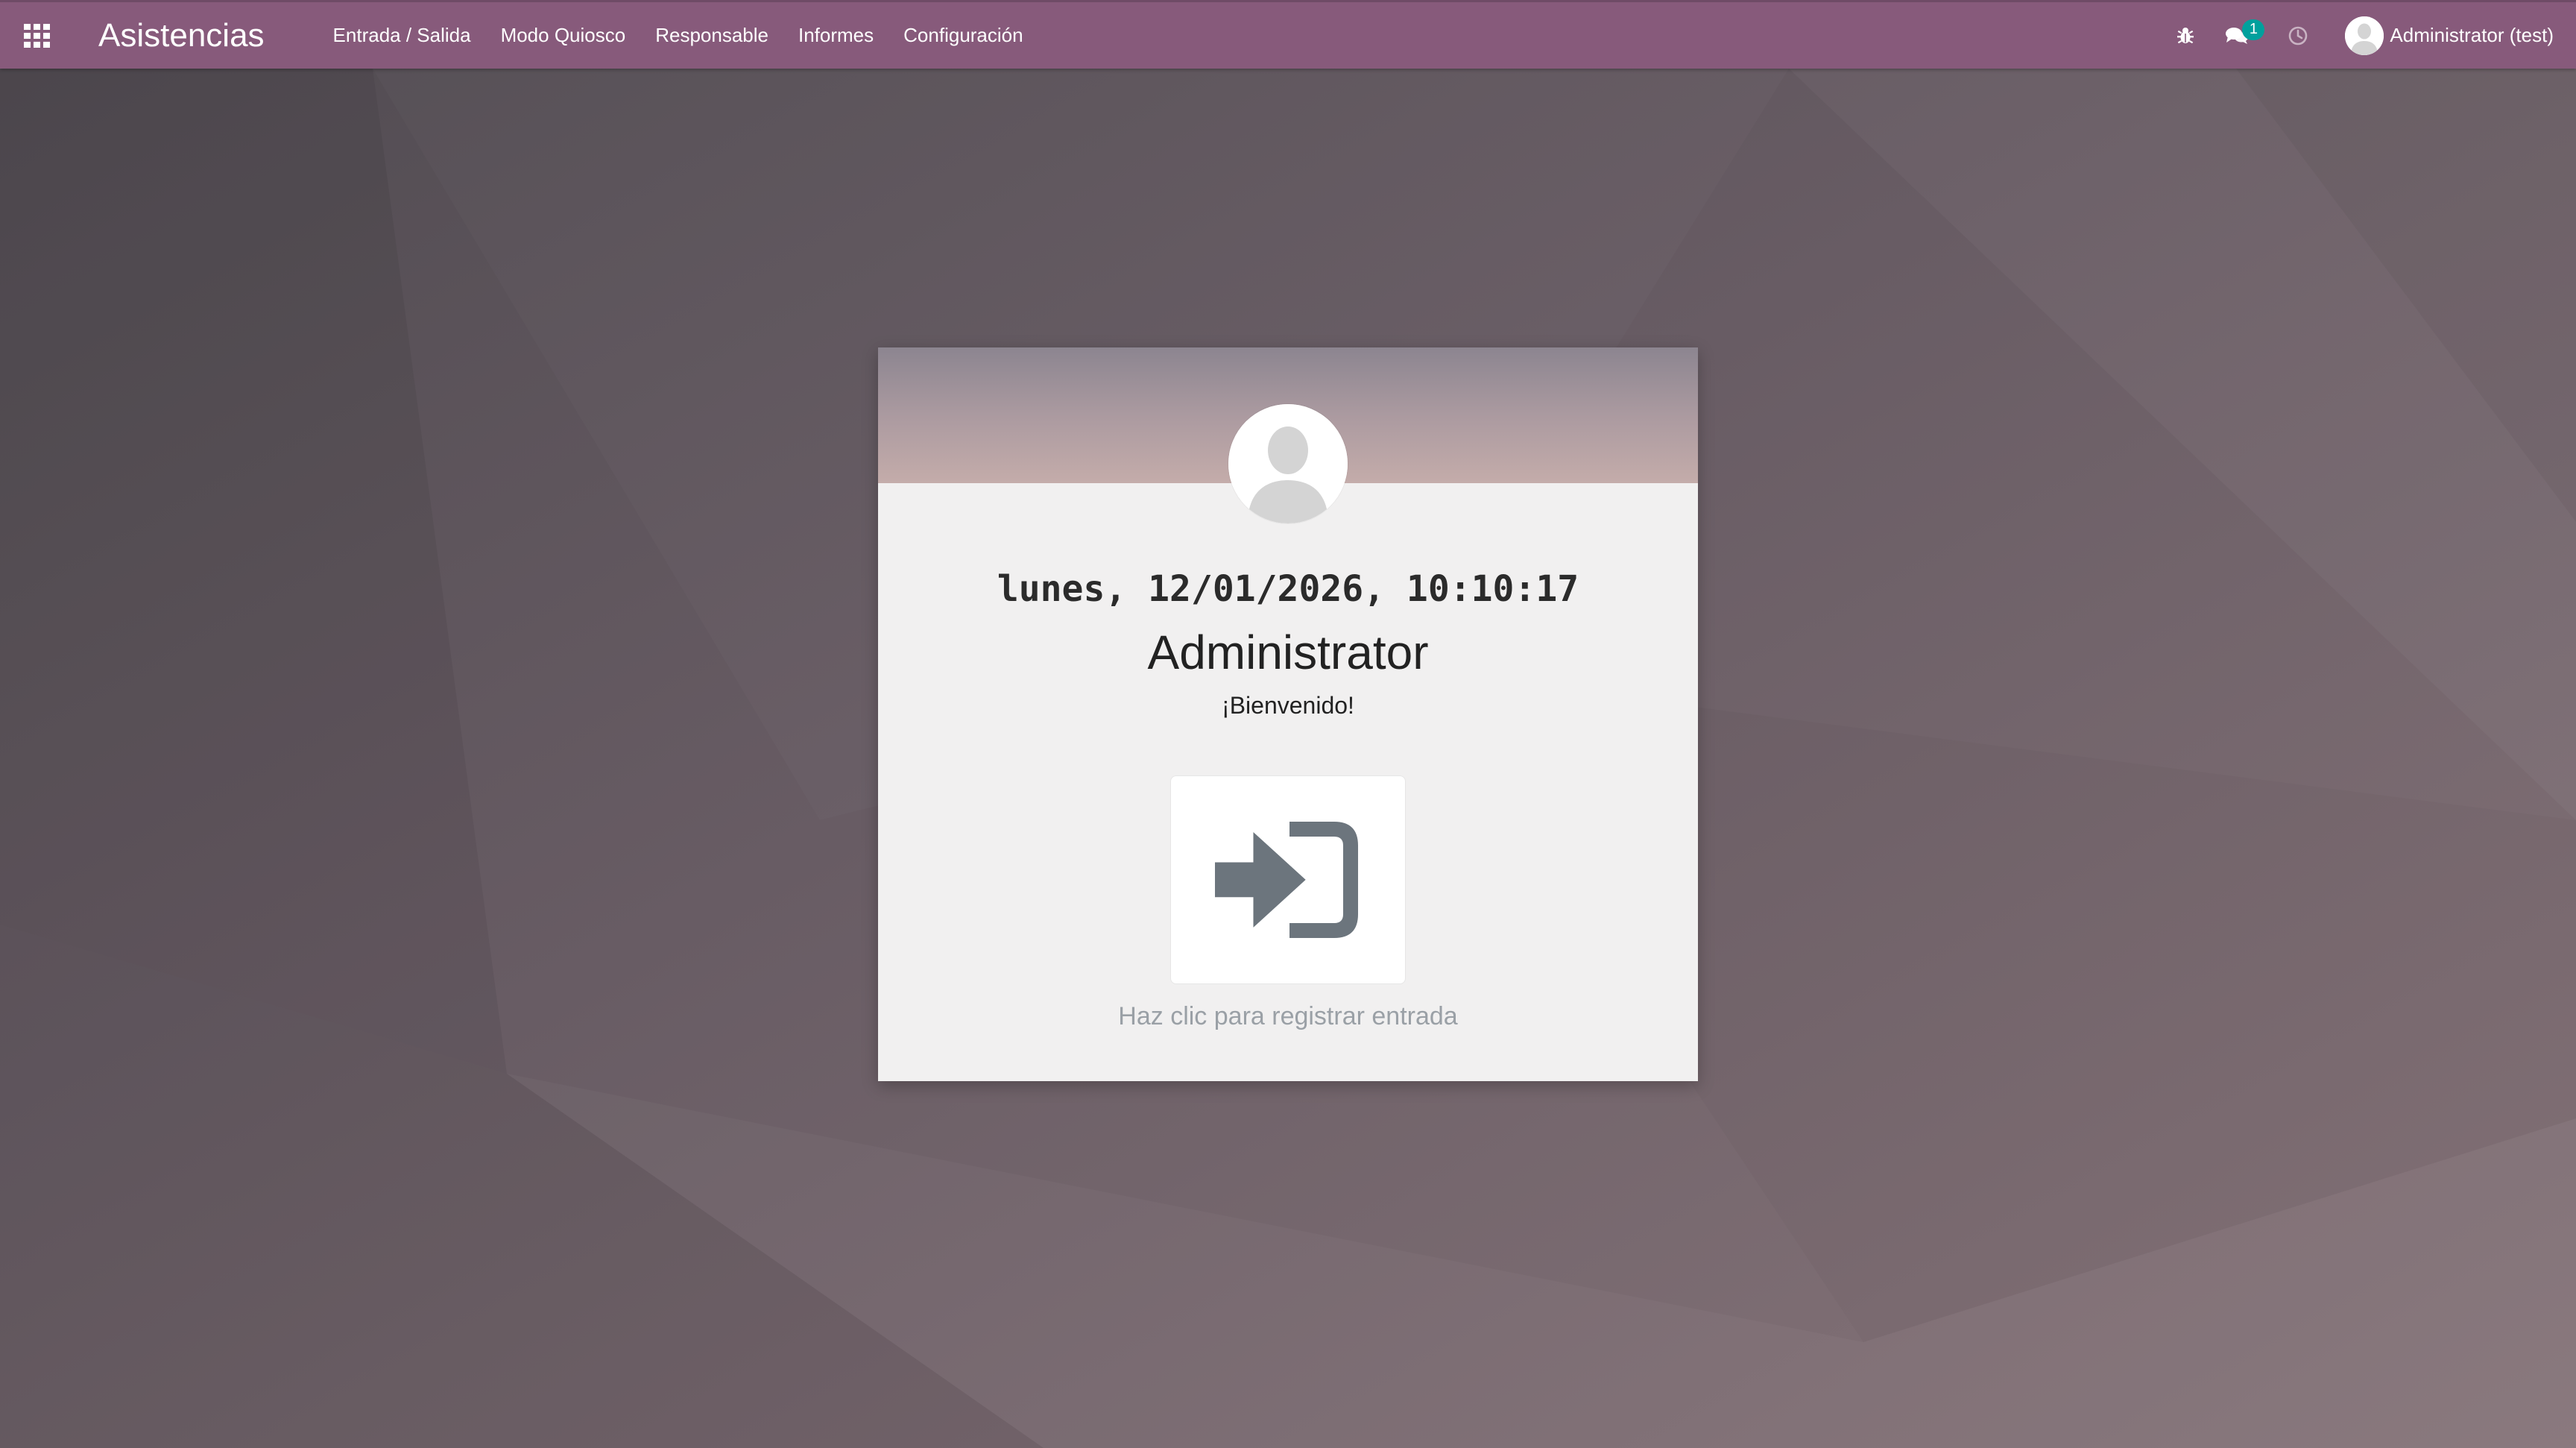  Describe the element at coordinates (37, 35) in the screenshot. I see `apps-grid-icon` at that location.